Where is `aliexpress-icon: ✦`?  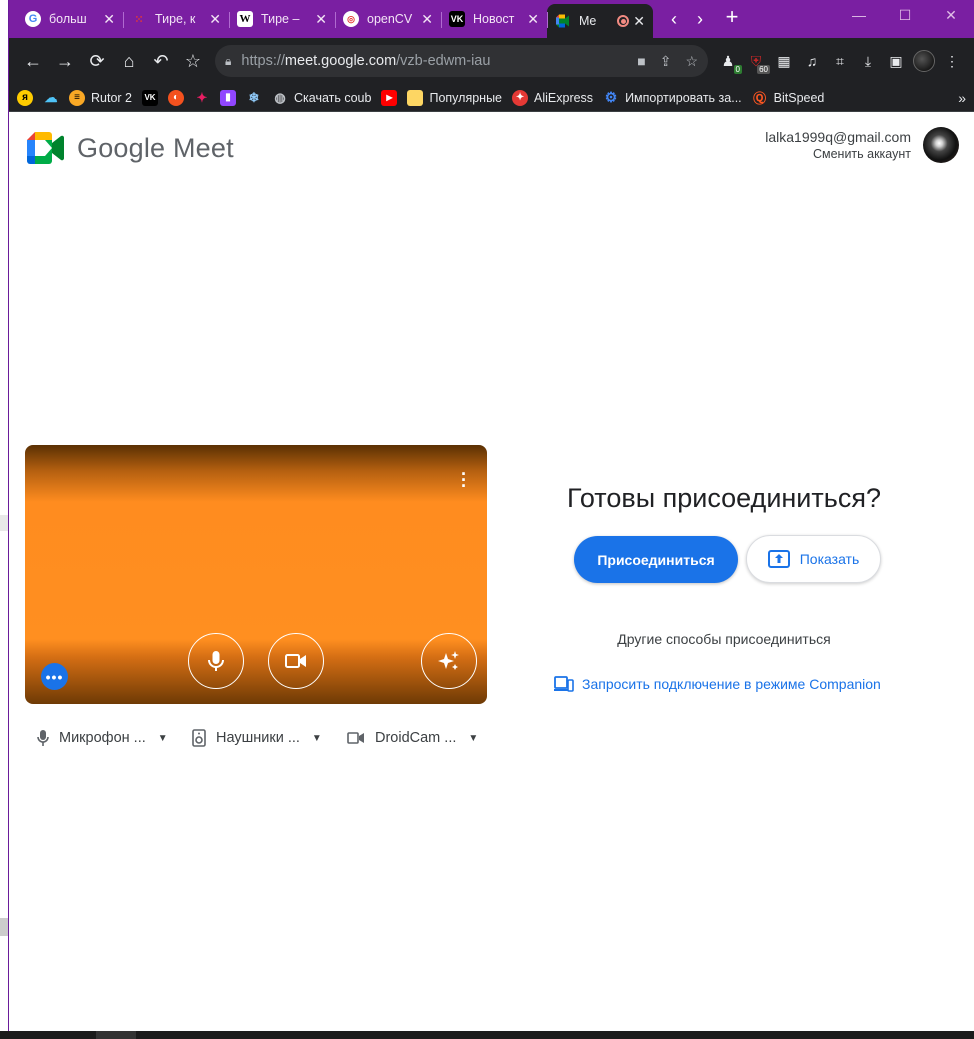
aliexpress-icon: ✦ is located at coordinates (520, 97).